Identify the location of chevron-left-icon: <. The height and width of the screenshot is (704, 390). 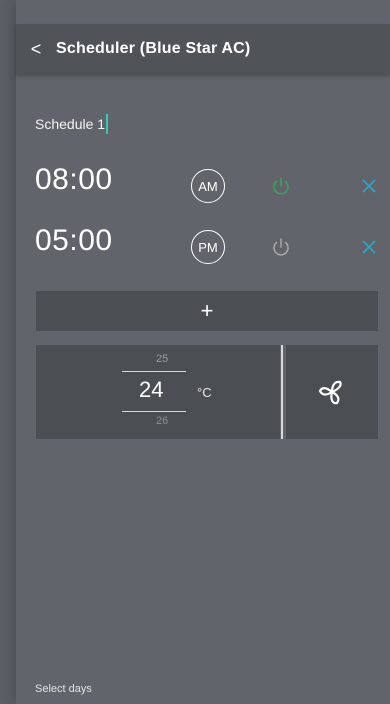
(36, 48).